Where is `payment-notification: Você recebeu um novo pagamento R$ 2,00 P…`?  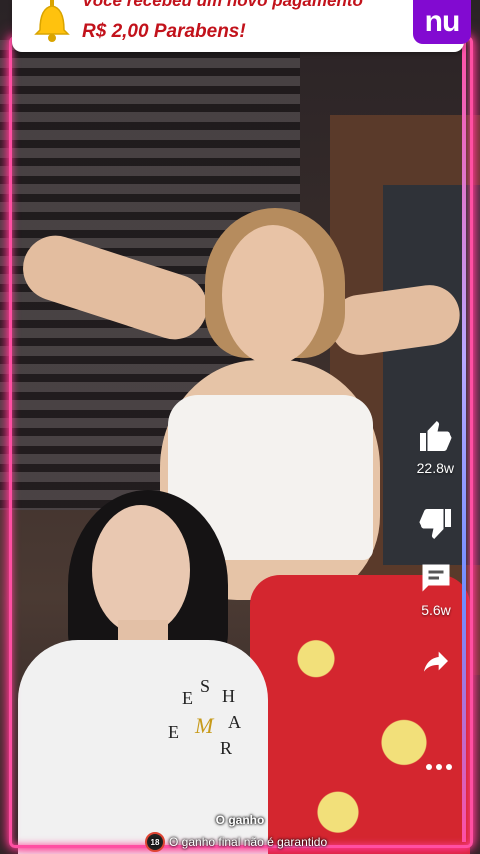 payment-notification: Você recebeu um novo pagamento R$ 2,00 P… is located at coordinates (241, 26).